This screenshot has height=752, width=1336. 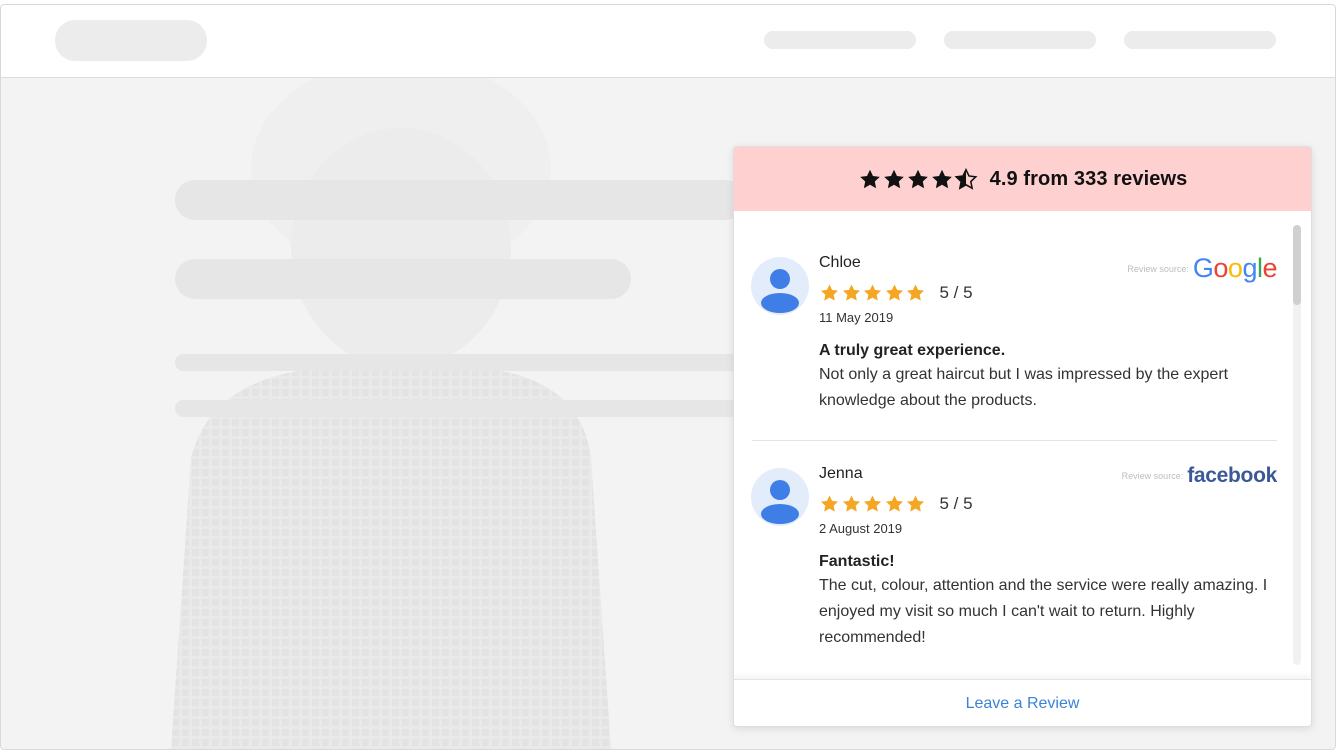 I want to click on facebook-logo: facebook, so click(x=1232, y=475).